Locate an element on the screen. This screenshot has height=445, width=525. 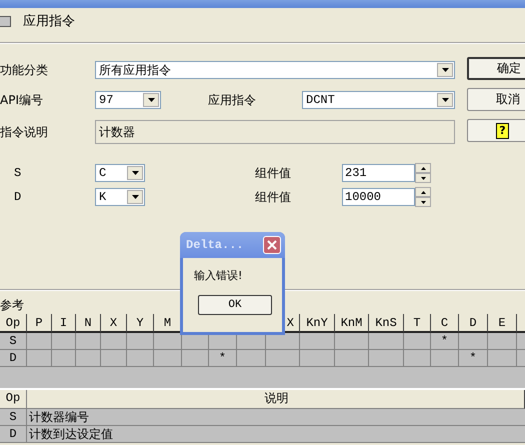
value-spin-field: 10000 is located at coordinates (378, 197).